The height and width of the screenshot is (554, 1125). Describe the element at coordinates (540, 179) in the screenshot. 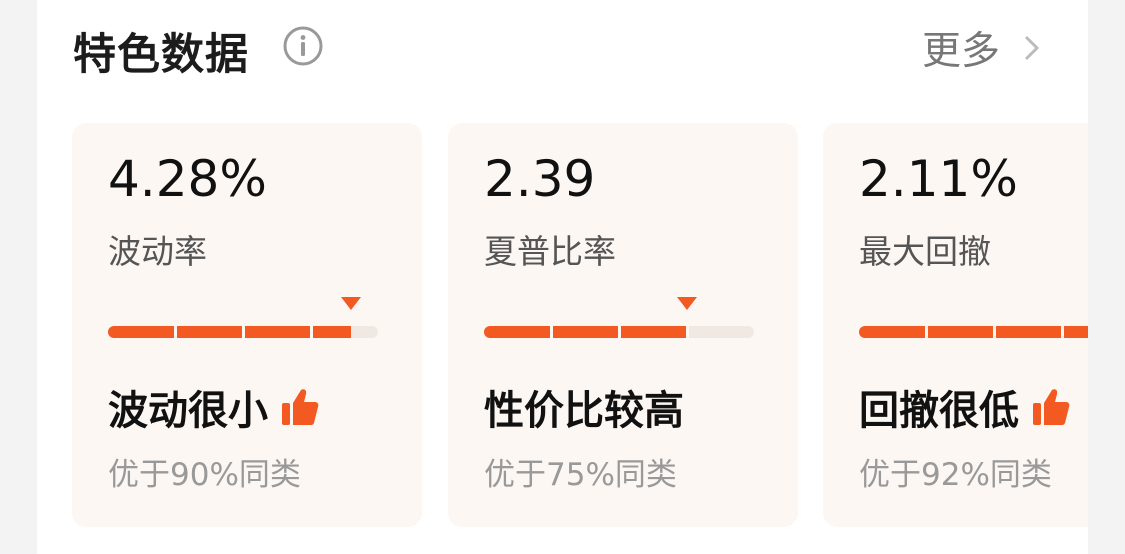

I see `metric-value: 2.39` at that location.